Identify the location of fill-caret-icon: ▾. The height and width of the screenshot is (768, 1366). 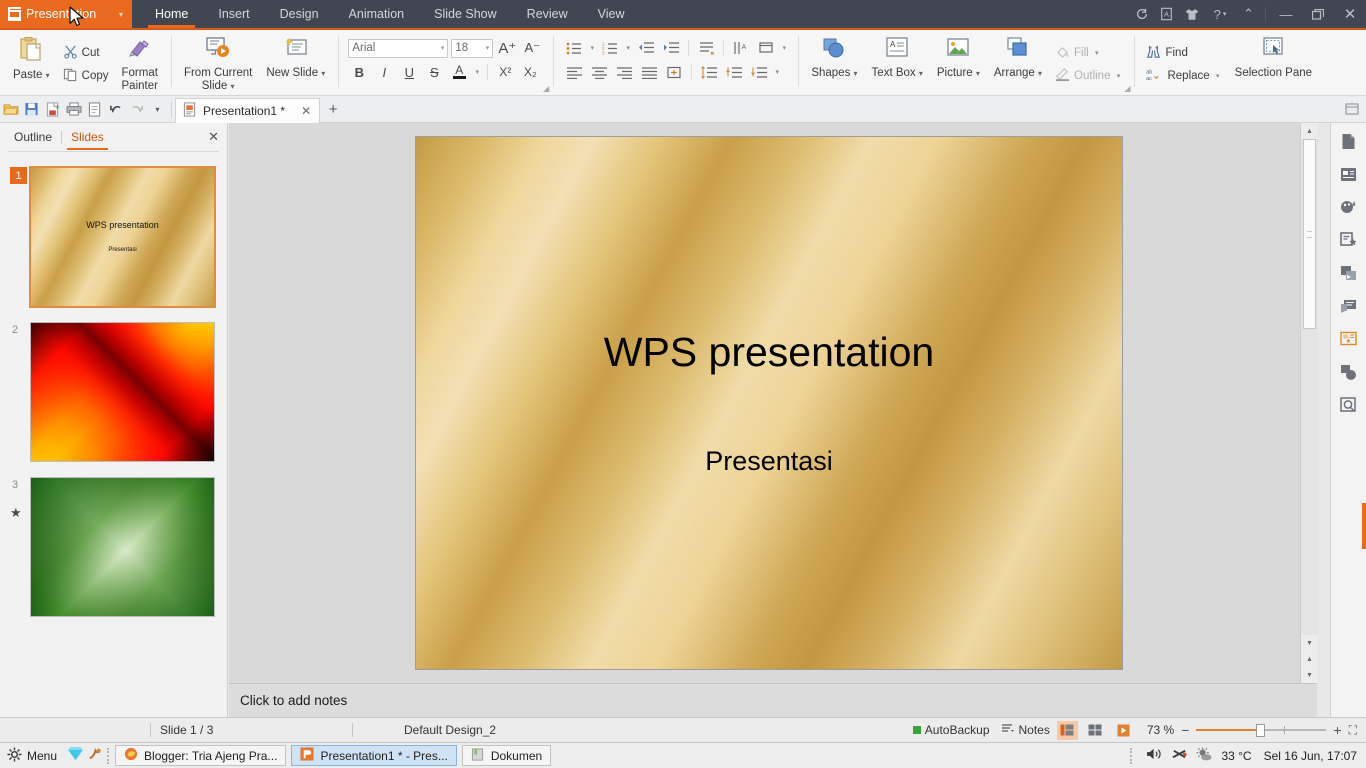
(1097, 53).